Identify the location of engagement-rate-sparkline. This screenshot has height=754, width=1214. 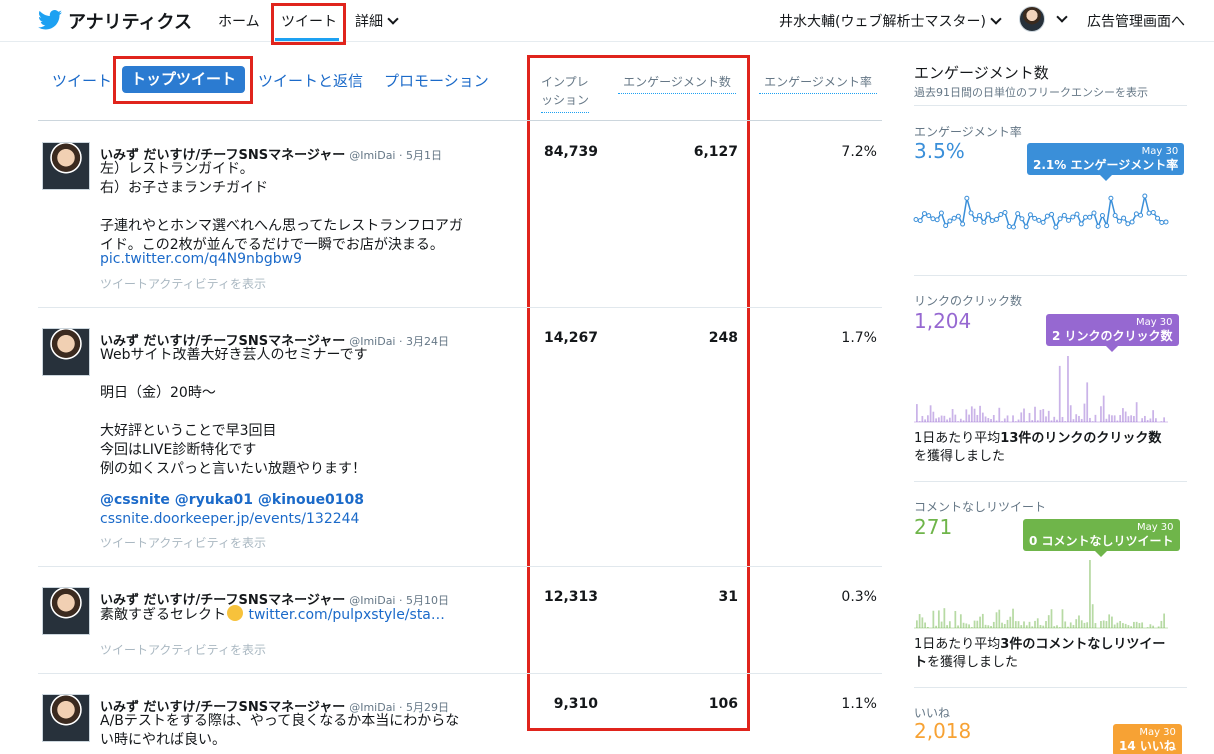
(1041, 216).